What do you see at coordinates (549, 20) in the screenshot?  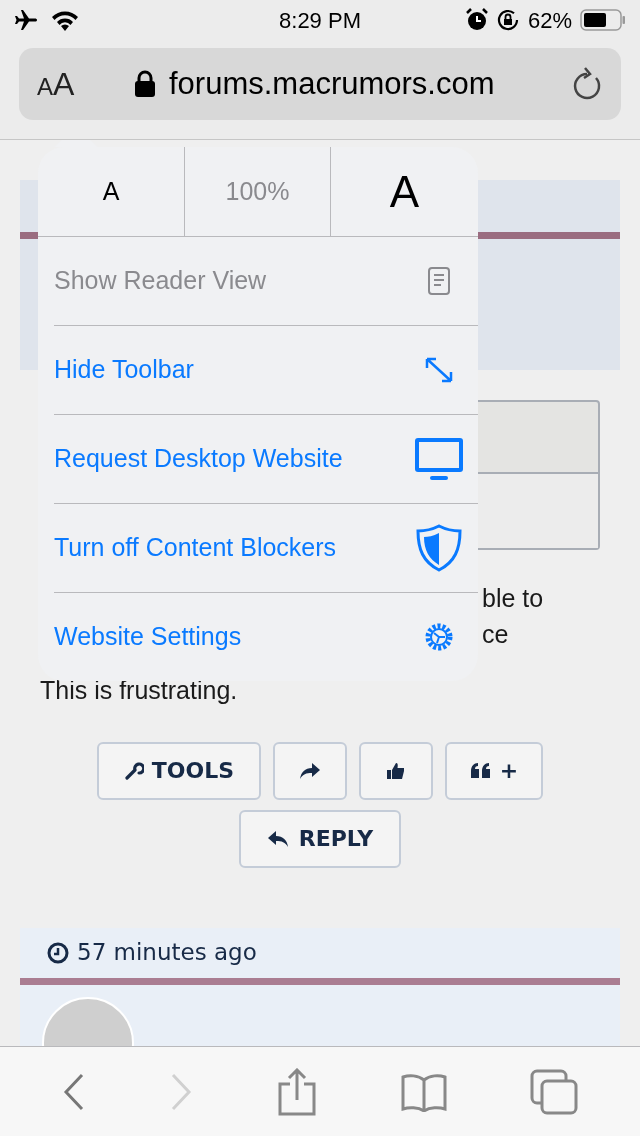 I see `battery-percentage: 62%` at bounding box center [549, 20].